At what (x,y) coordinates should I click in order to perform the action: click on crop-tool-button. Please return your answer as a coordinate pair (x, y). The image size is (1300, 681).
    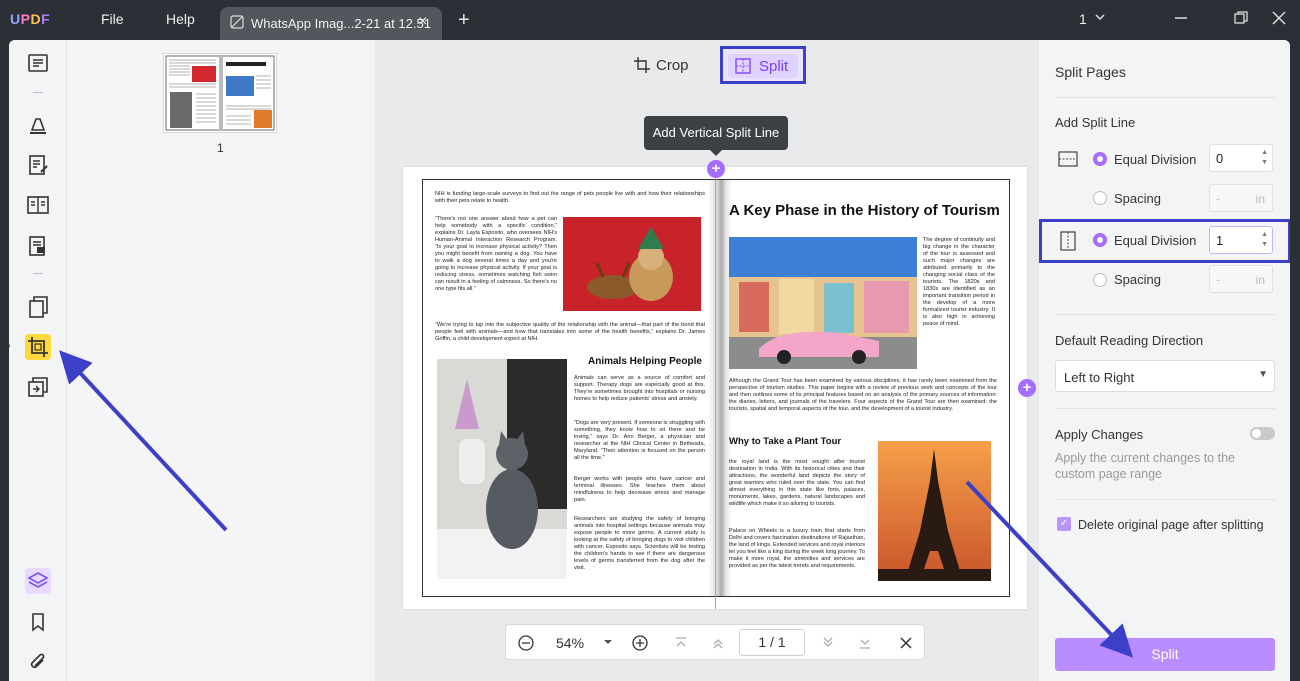
    Looking at the image, I should click on (38, 347).